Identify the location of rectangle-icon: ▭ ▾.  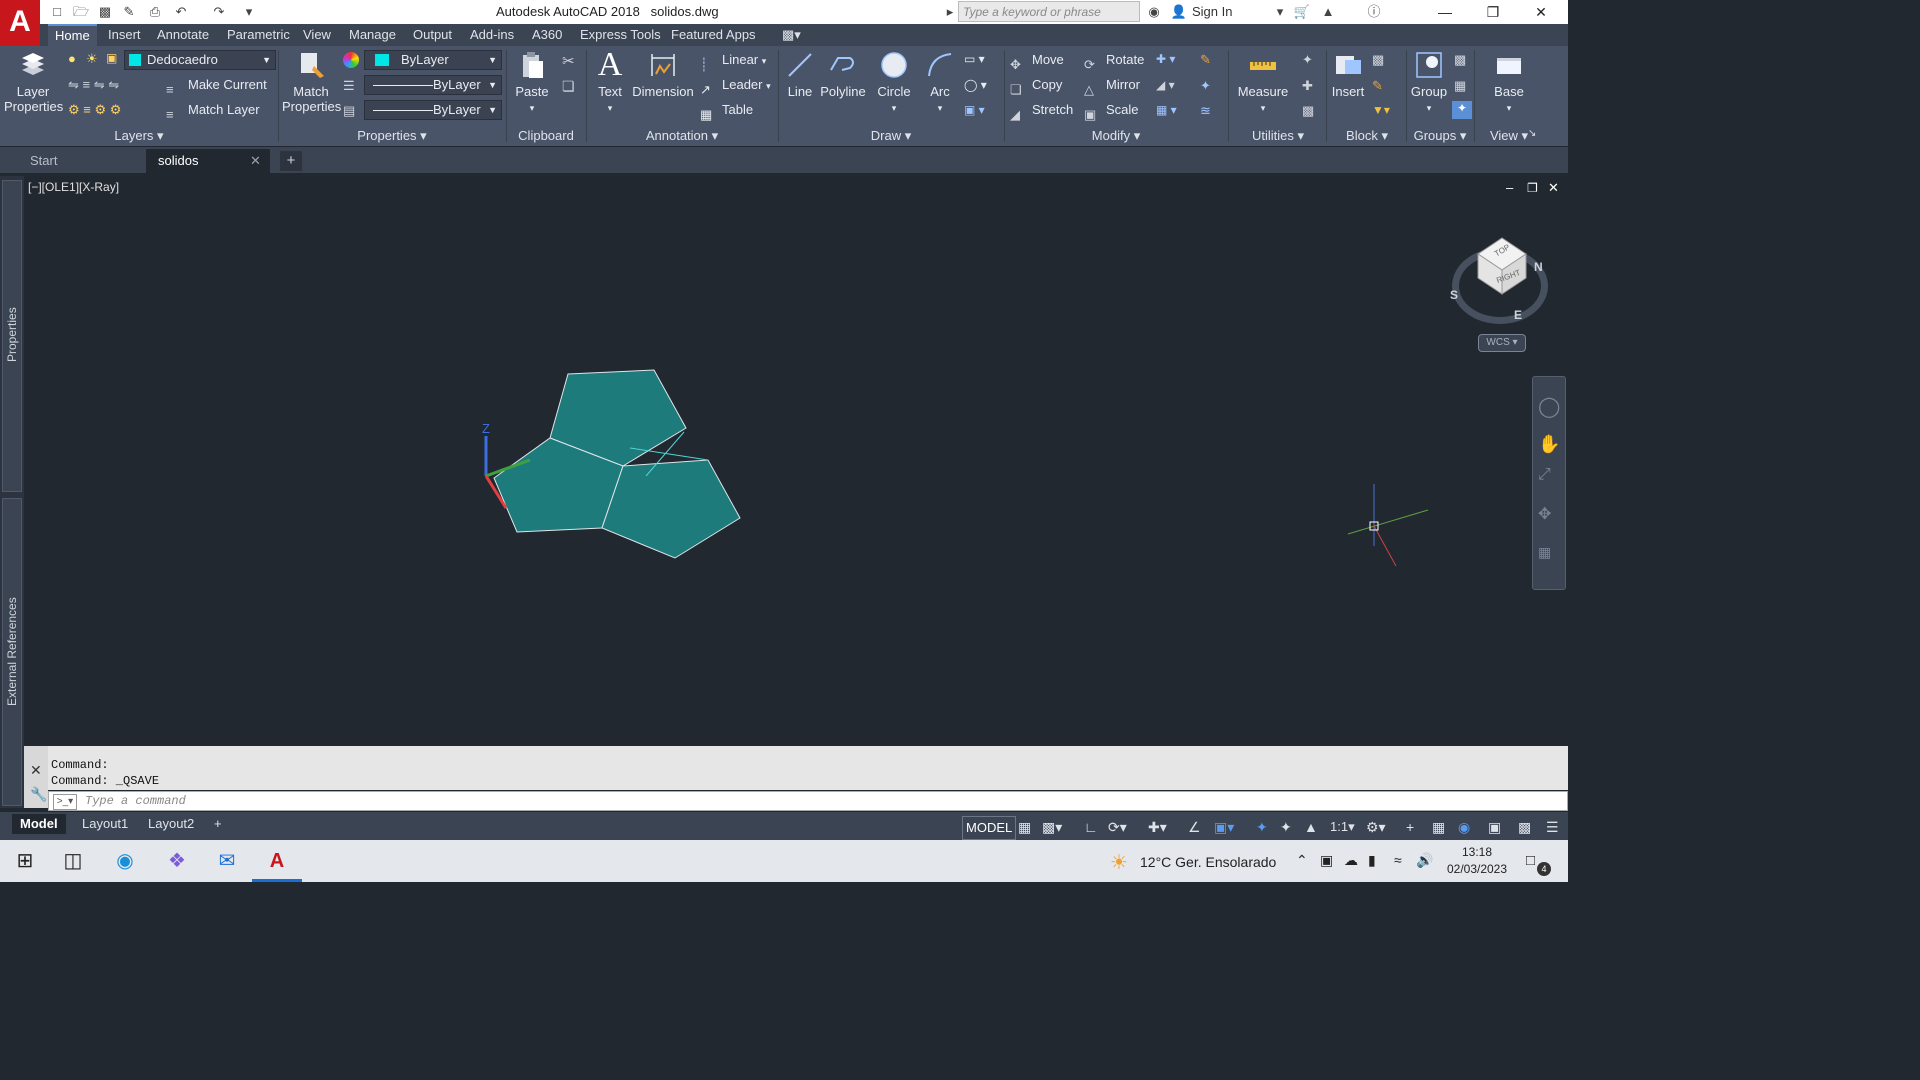
(974, 59).